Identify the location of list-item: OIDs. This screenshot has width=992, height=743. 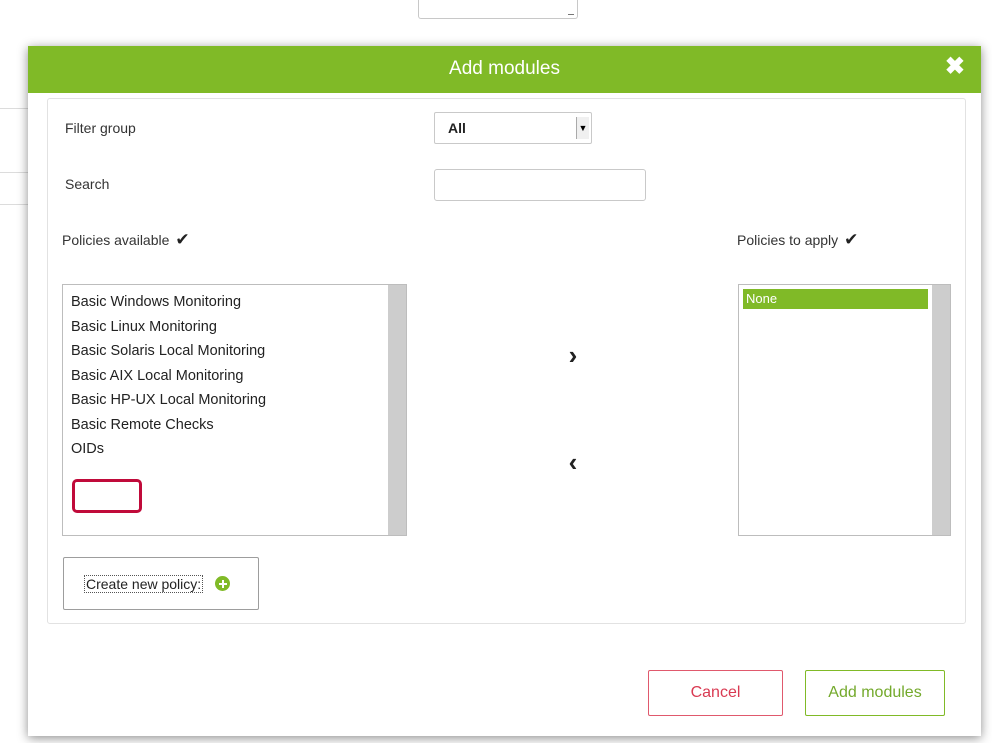
(228, 449).